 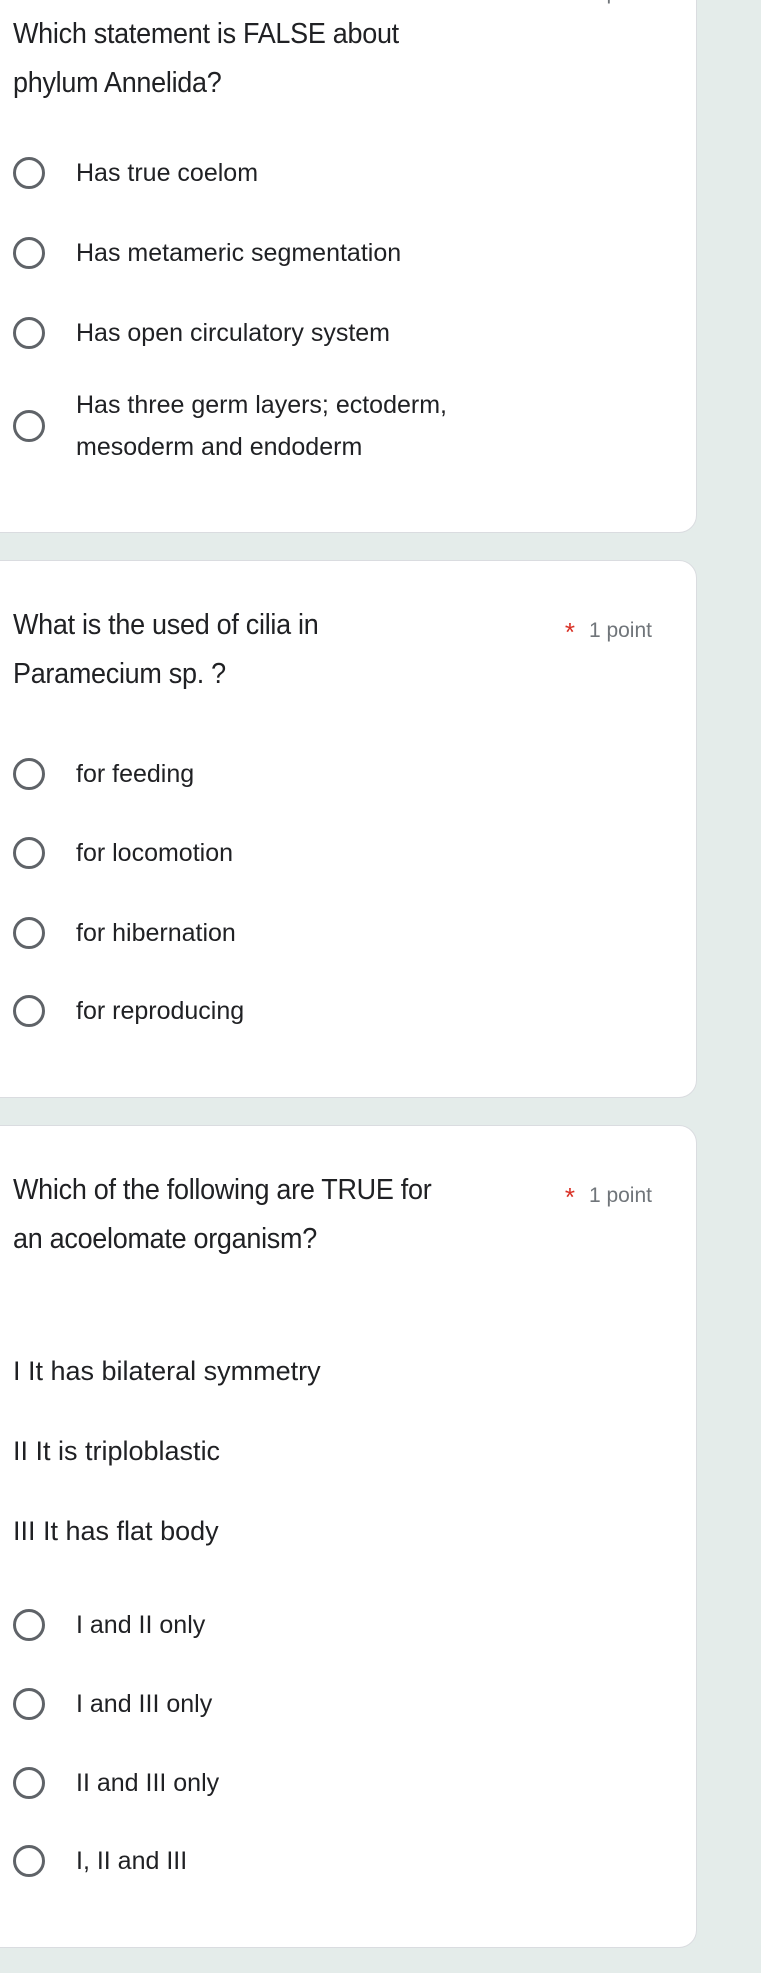 What do you see at coordinates (167, 173) in the screenshot?
I see `option-label: Has true coelom` at bounding box center [167, 173].